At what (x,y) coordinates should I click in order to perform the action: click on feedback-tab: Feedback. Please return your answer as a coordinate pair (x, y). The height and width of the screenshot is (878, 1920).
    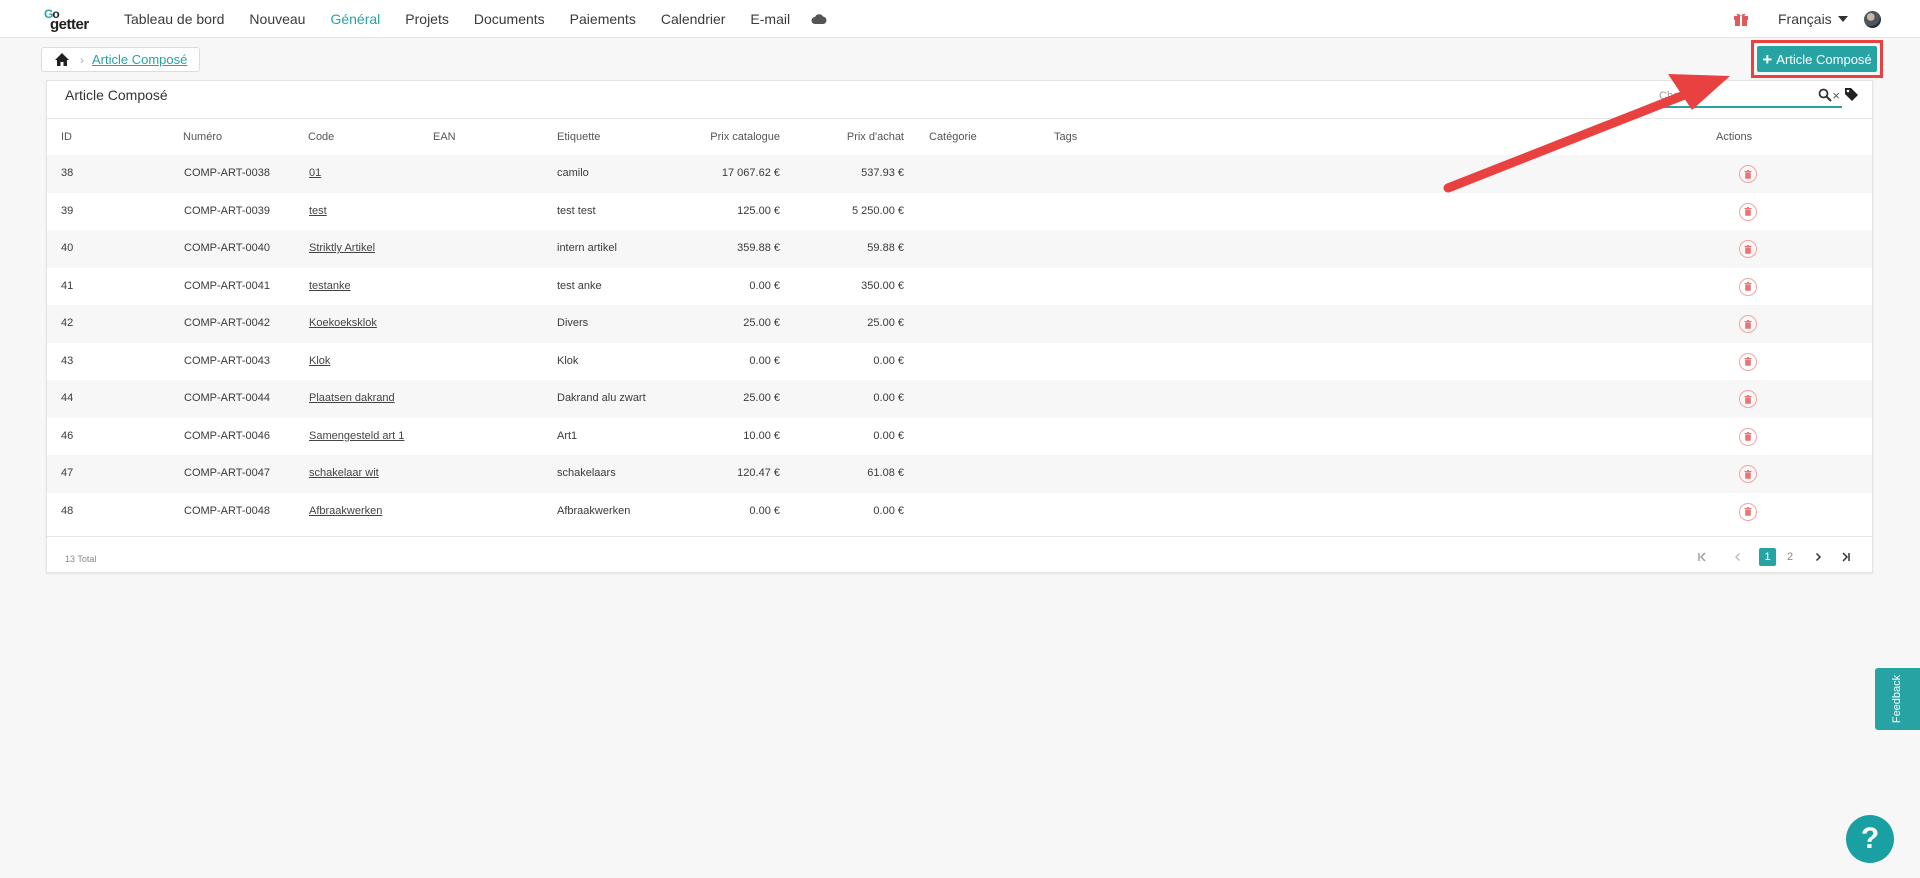
    Looking at the image, I should click on (1897, 699).